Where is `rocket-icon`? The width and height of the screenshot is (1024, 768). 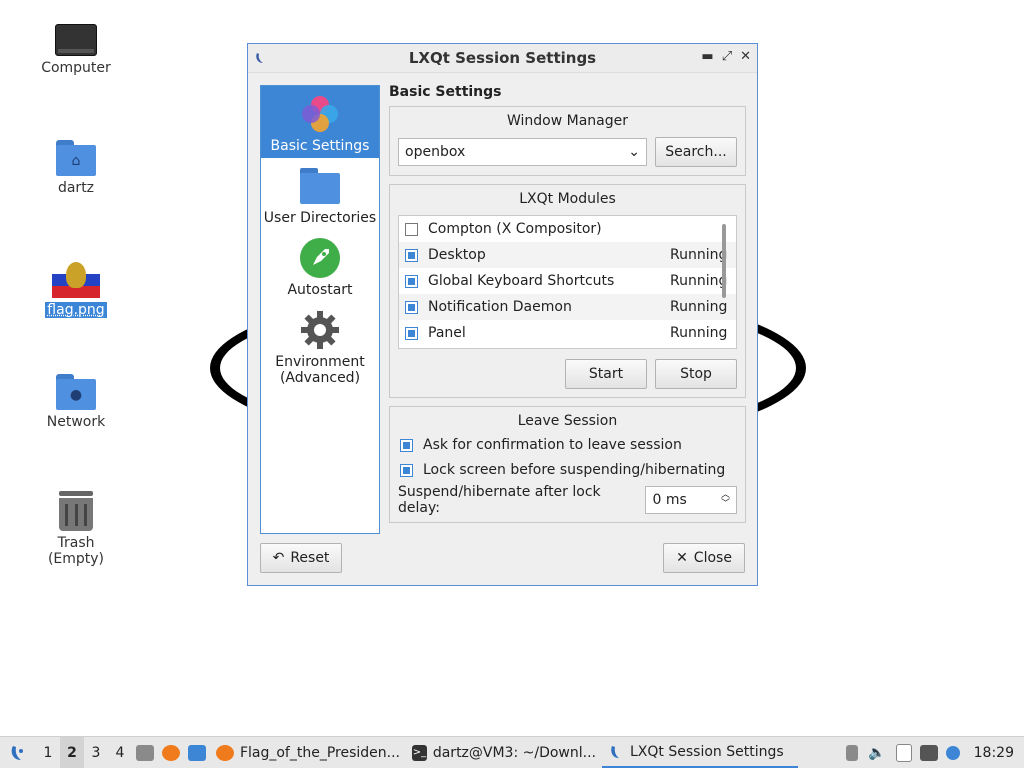
rocket-icon is located at coordinates (320, 258).